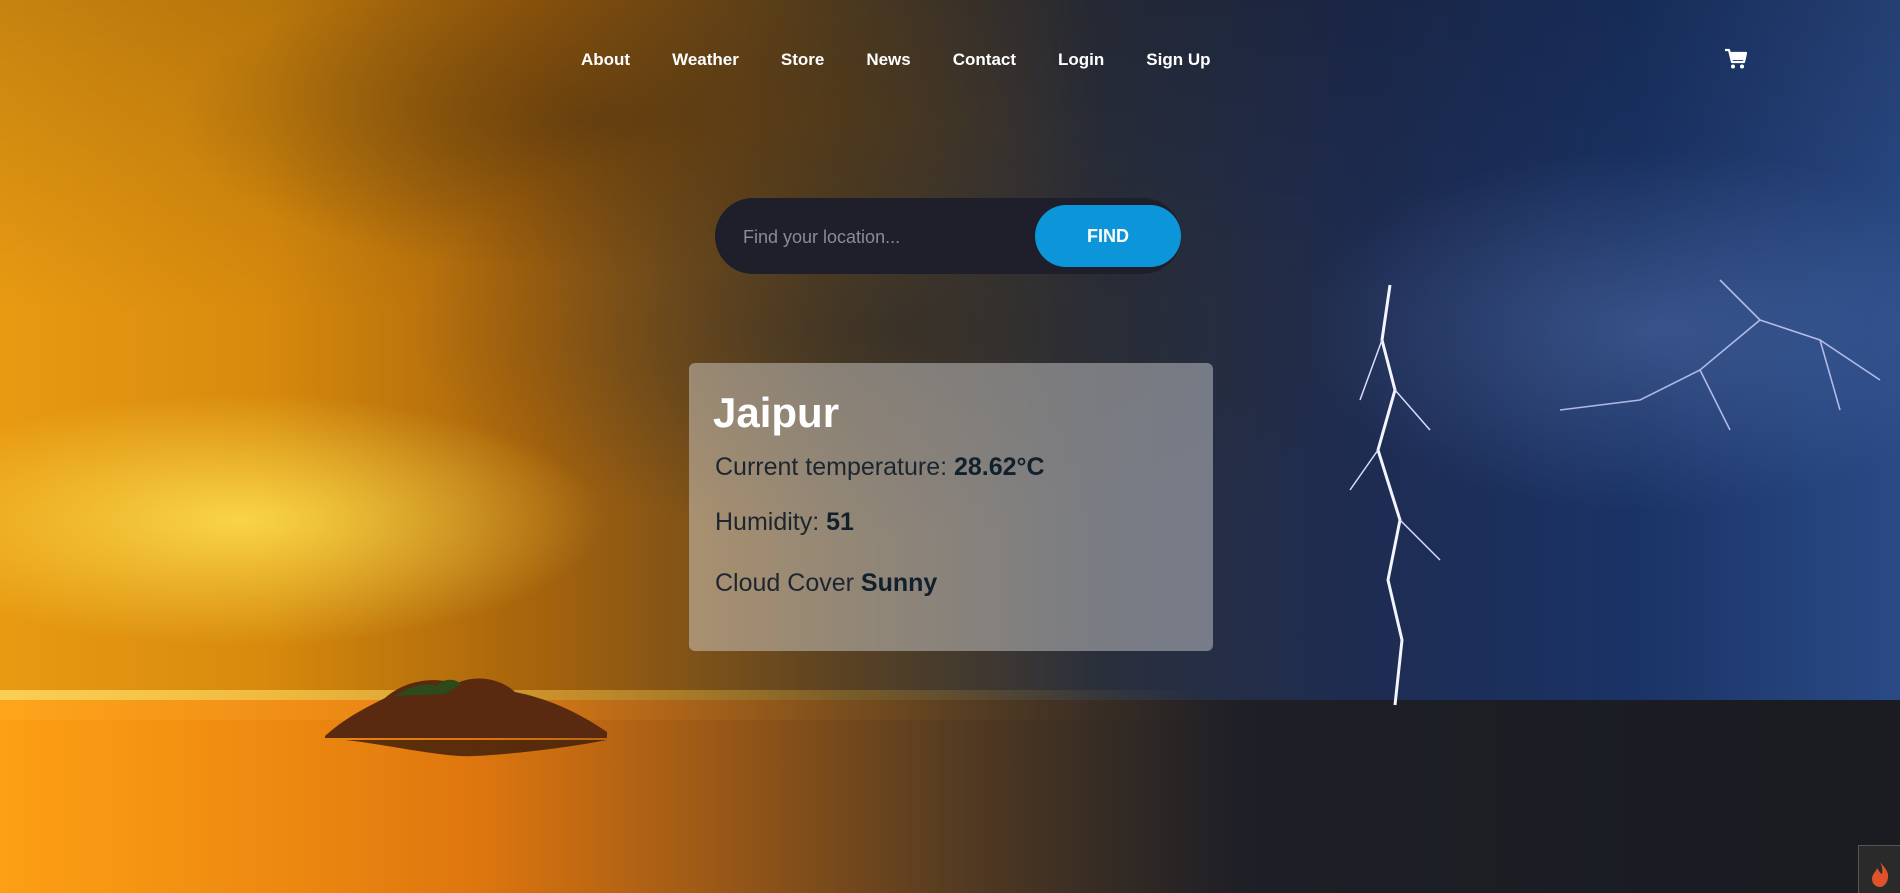 The height and width of the screenshot is (893, 1900). What do you see at coordinates (1880, 874) in the screenshot?
I see `flame-icon` at bounding box center [1880, 874].